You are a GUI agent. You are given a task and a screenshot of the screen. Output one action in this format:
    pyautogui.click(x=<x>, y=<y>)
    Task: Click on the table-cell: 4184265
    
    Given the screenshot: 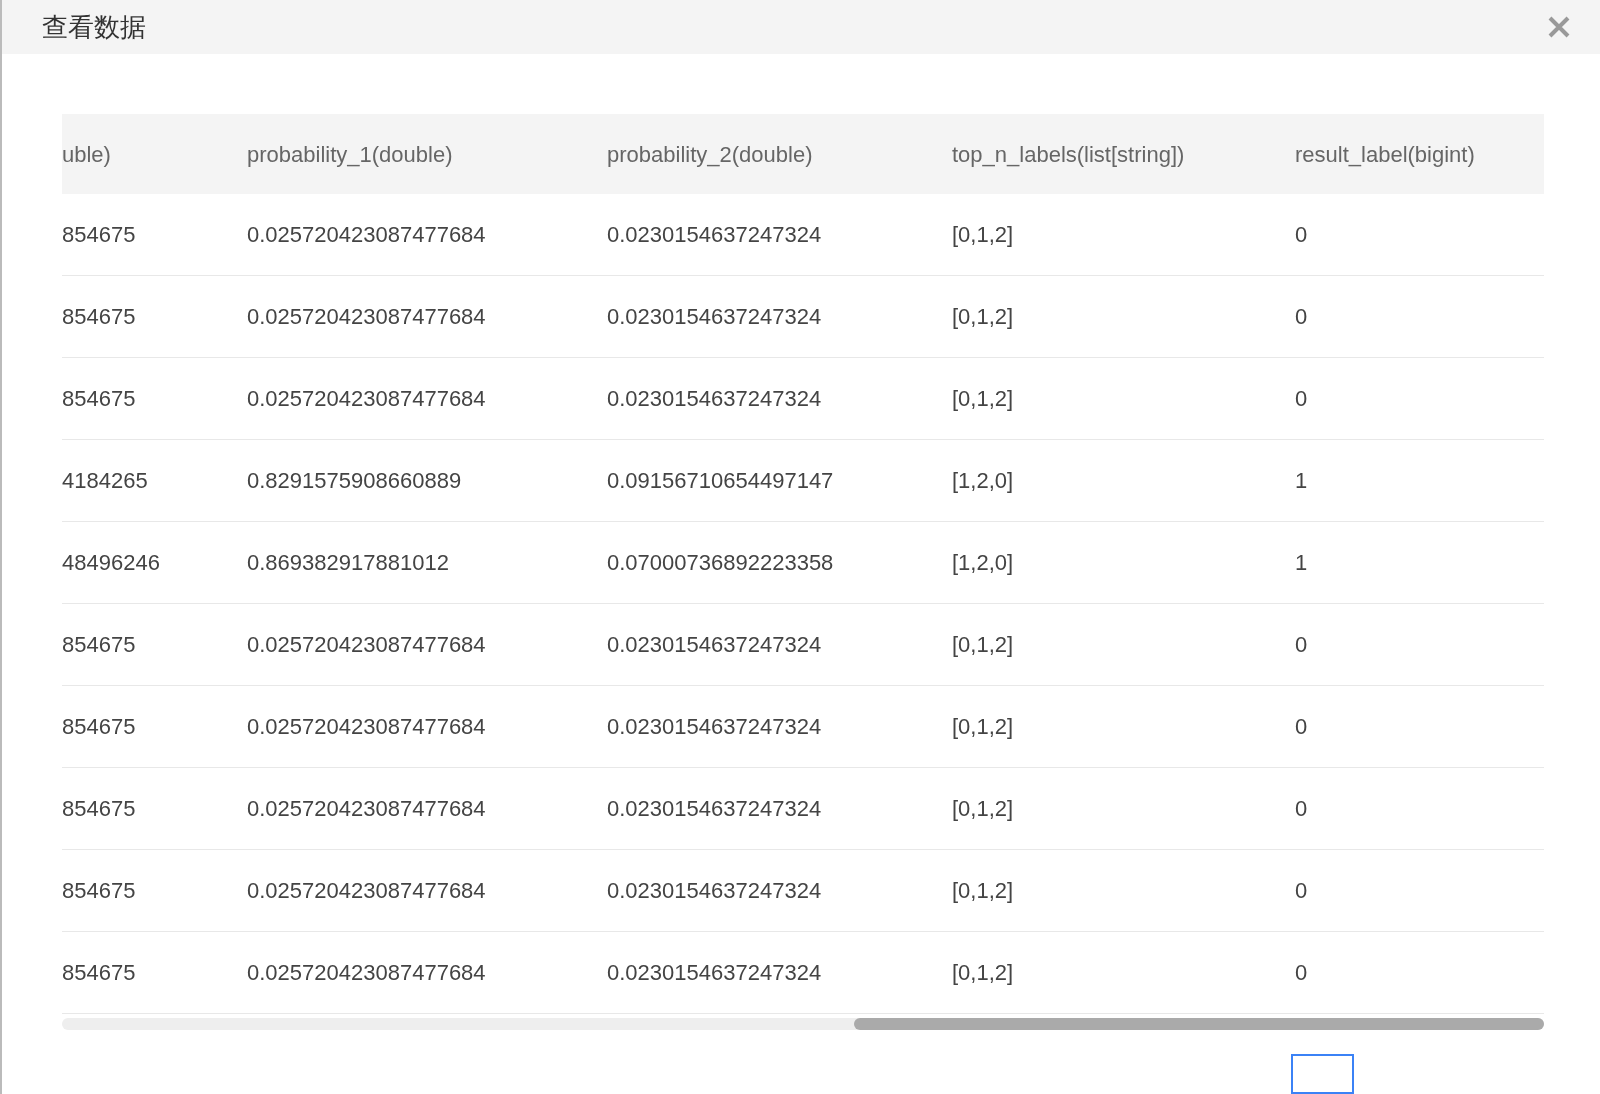 What is the action you would take?
    pyautogui.click(x=105, y=480)
    